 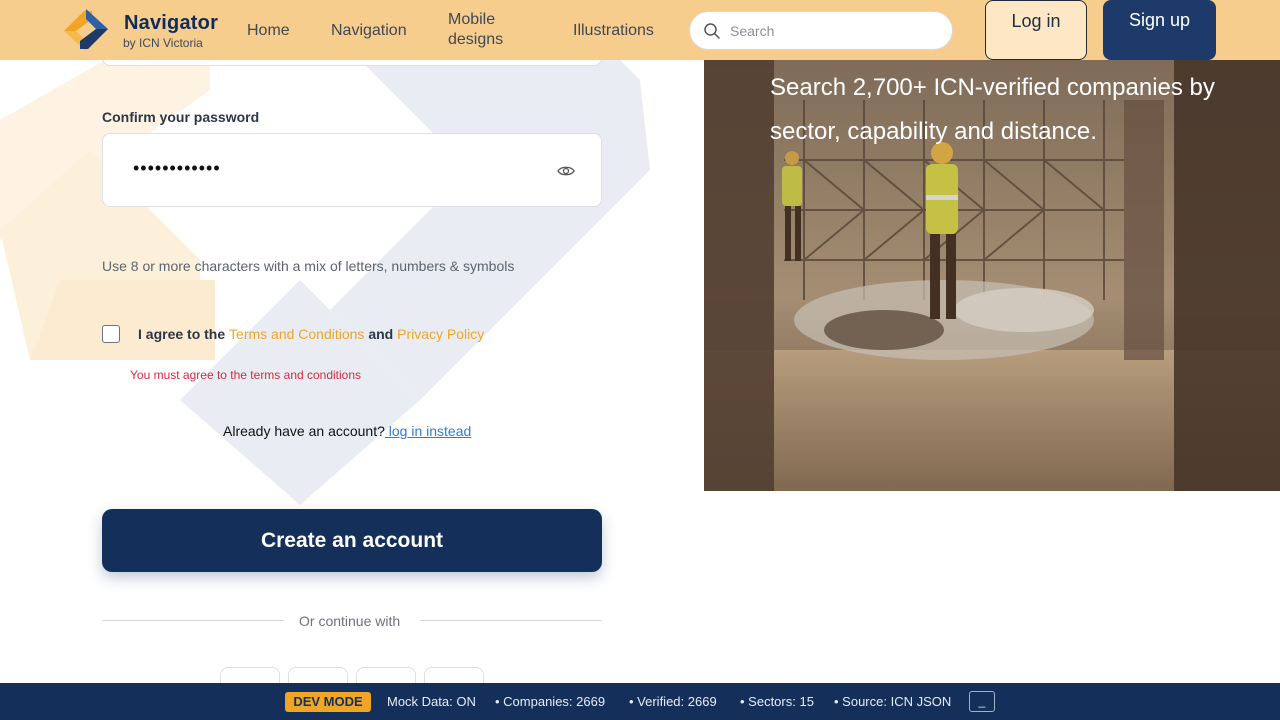 I want to click on privacy-link: Privacy Policy, so click(x=440, y=334).